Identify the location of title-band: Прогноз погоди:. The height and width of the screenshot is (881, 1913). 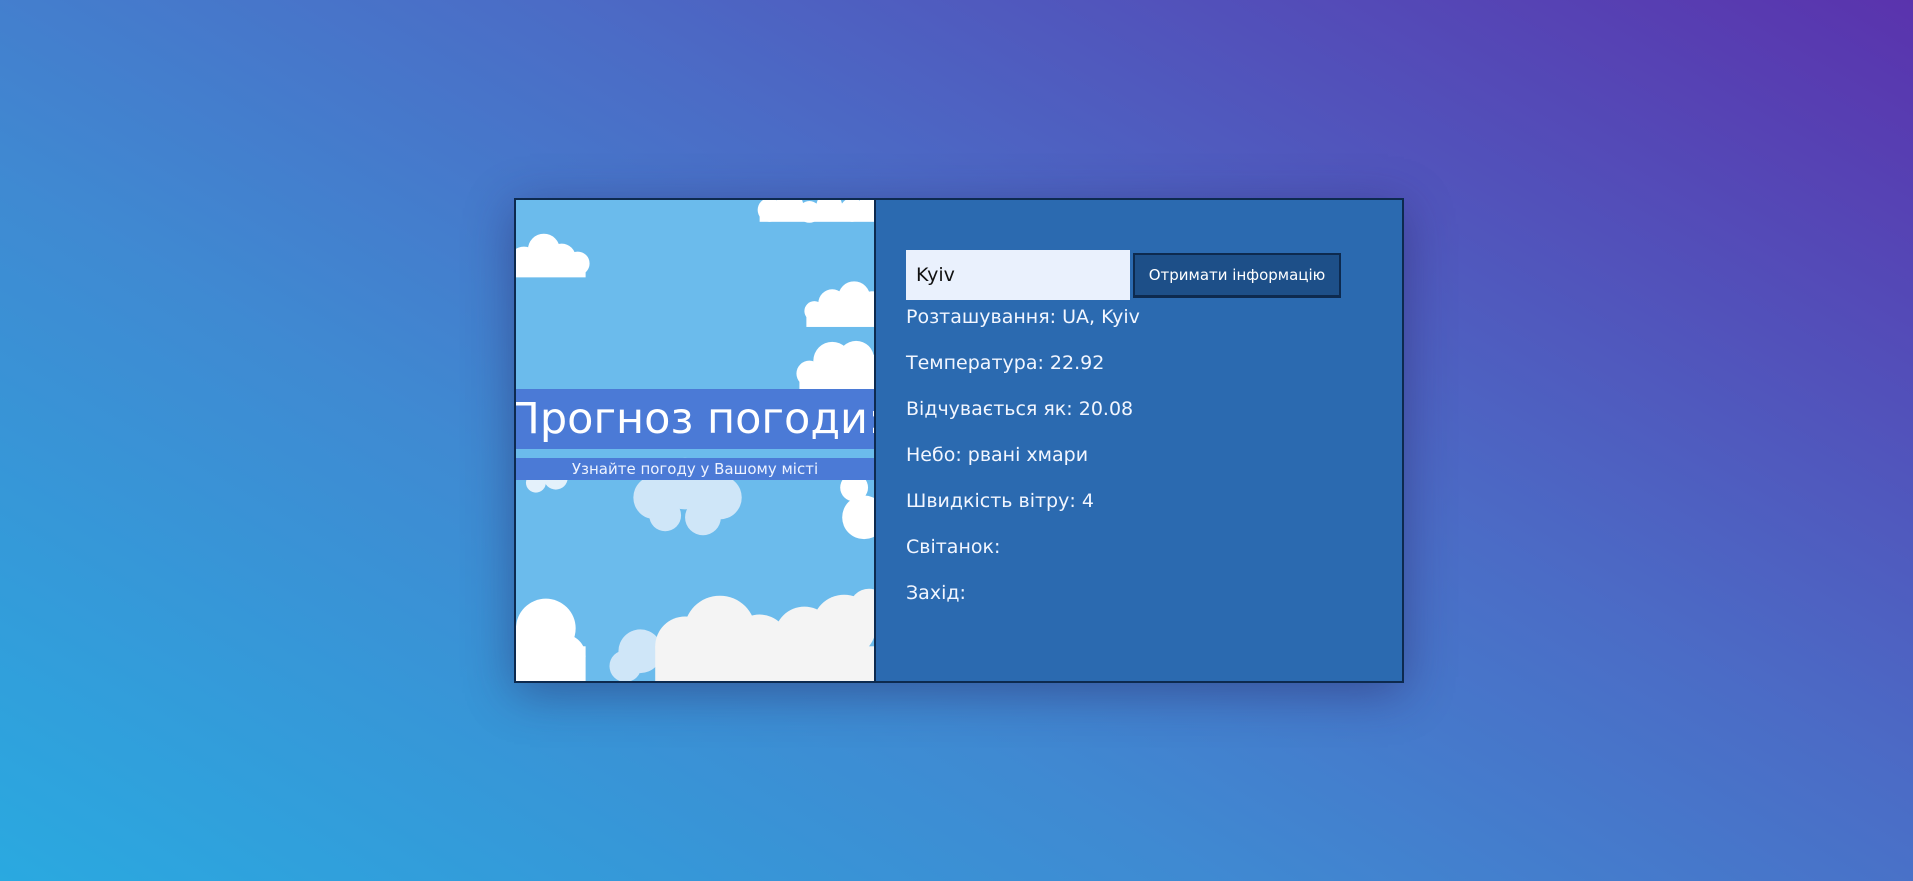
(695, 419).